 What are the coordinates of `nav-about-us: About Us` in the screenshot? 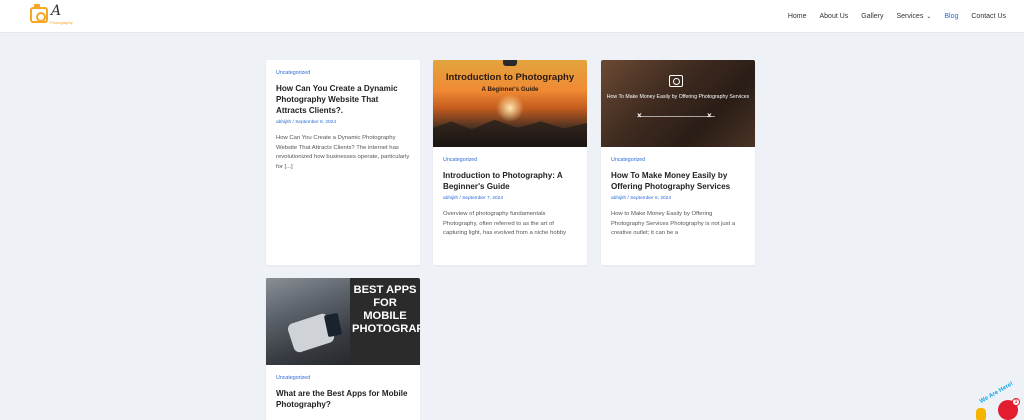 It's located at (834, 16).